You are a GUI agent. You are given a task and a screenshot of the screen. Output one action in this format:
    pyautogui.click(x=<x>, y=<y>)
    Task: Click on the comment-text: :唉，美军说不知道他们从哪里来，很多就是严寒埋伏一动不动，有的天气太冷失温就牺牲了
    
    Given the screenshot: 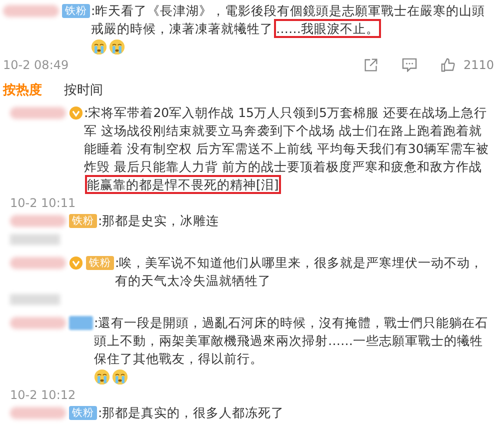 What is the action you would take?
    pyautogui.click(x=299, y=272)
    